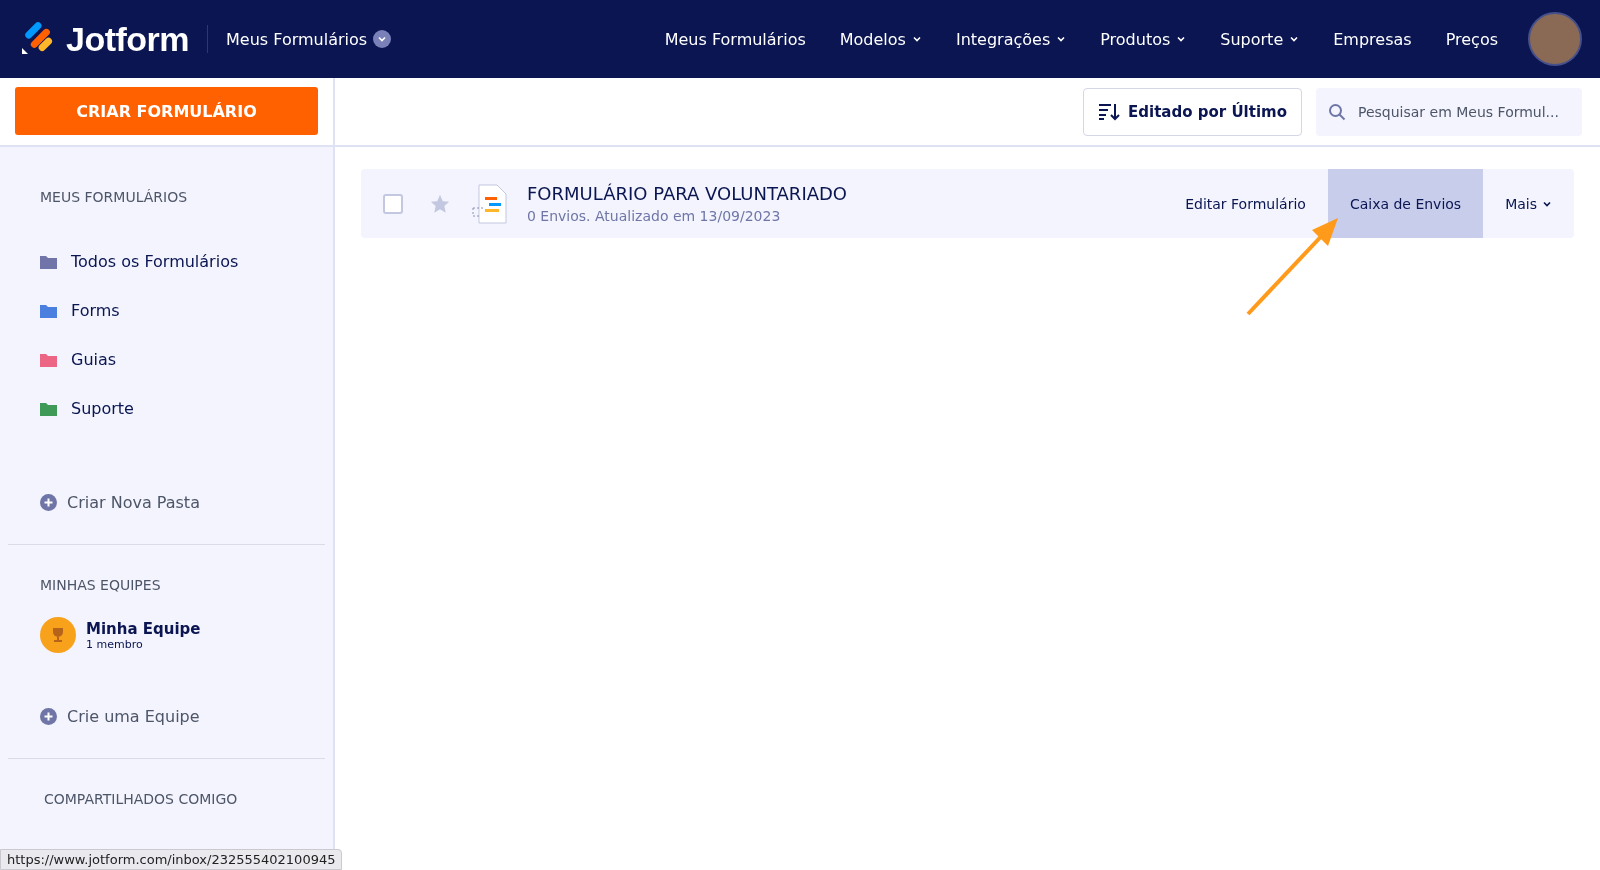 This screenshot has height=870, width=1600. Describe the element at coordinates (100, 585) in the screenshot. I see `section-heading: MINHAS EQUIPES` at that location.